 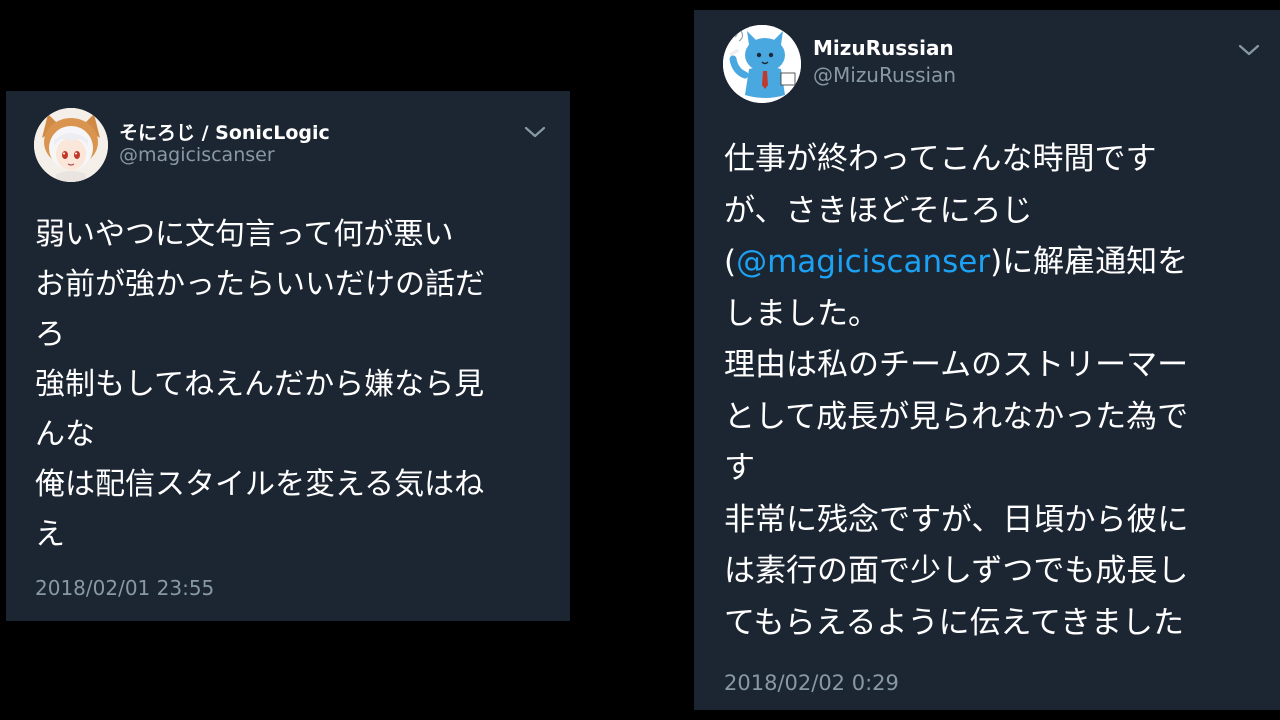 What do you see at coordinates (956, 519) in the screenshot?
I see `tweet-text-line: 非常に残念ですが、日頃から彼に` at bounding box center [956, 519].